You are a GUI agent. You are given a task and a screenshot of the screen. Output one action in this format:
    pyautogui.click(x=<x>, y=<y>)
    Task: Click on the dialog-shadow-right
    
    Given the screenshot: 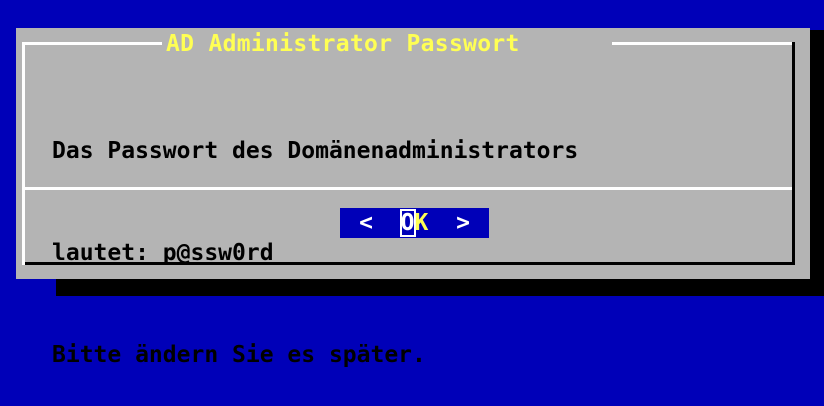 What is the action you would take?
    pyautogui.click(x=817, y=163)
    